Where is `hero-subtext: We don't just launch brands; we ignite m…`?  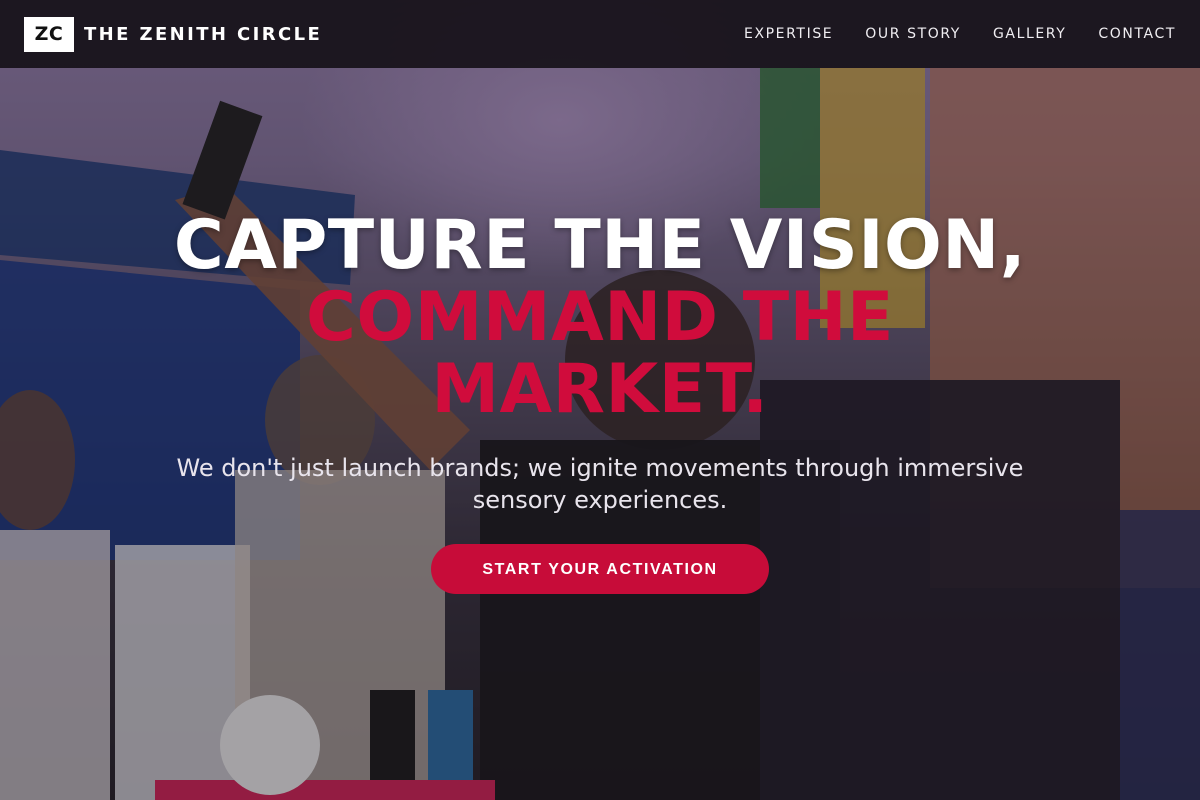
hero-subtext: We don't just launch brands; we ignite m… is located at coordinates (600, 484).